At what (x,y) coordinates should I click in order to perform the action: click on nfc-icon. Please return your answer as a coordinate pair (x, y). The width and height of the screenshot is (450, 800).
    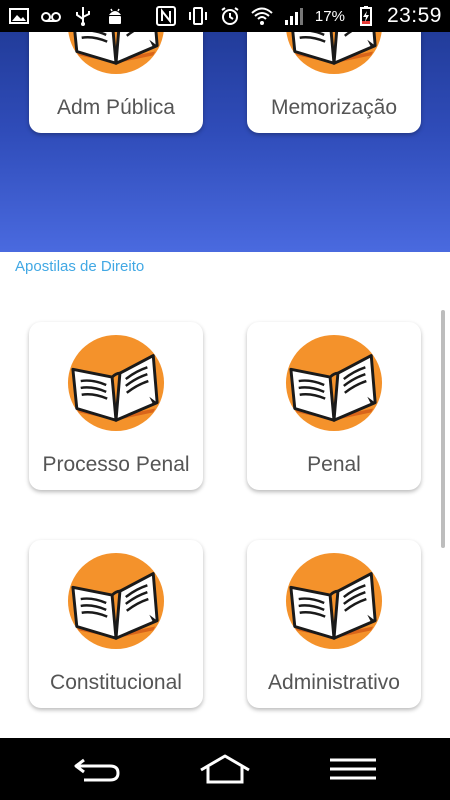
    Looking at the image, I should click on (166, 16).